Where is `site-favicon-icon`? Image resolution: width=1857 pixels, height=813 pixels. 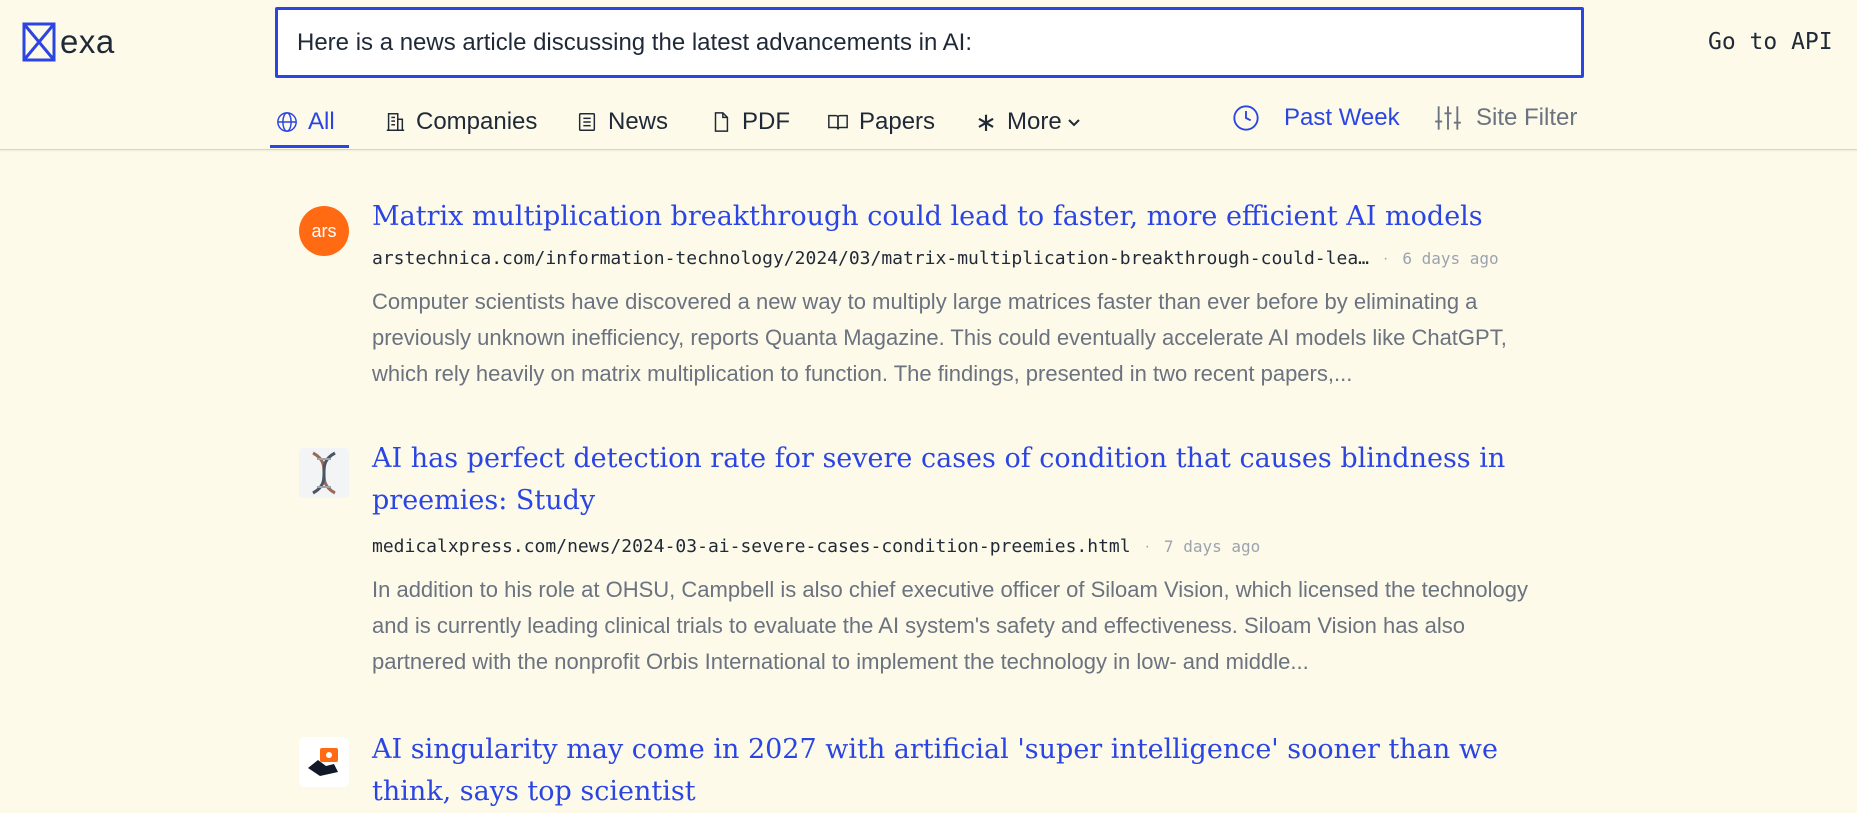
site-favicon-icon is located at coordinates (324, 762).